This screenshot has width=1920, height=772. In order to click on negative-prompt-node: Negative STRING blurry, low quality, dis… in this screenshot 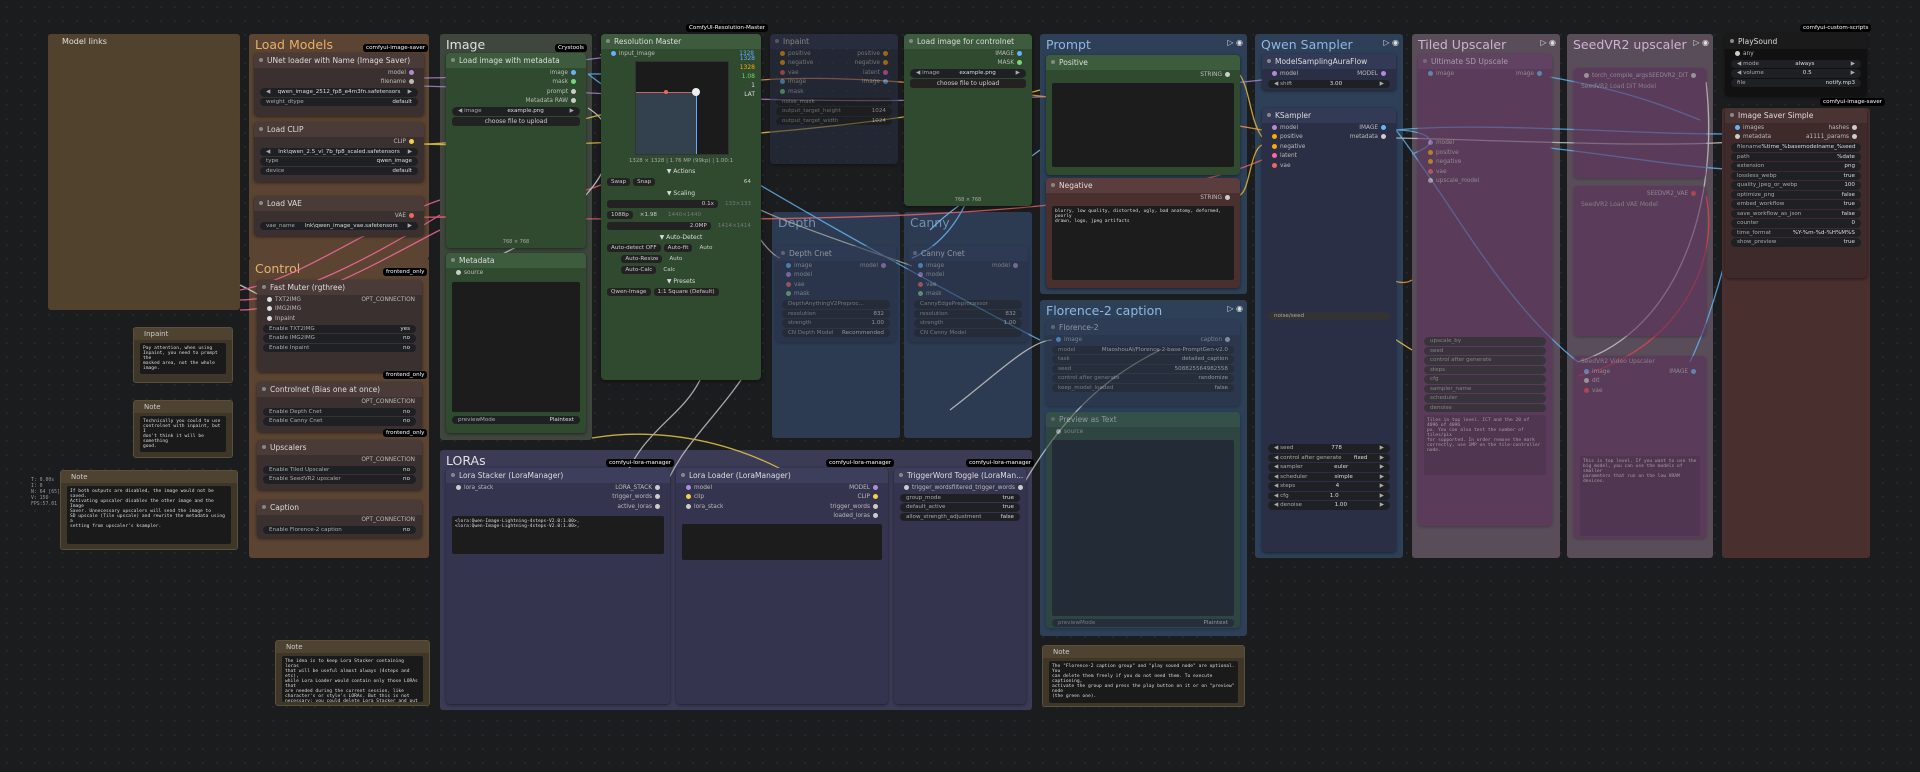, I will do `click(1143, 233)`.